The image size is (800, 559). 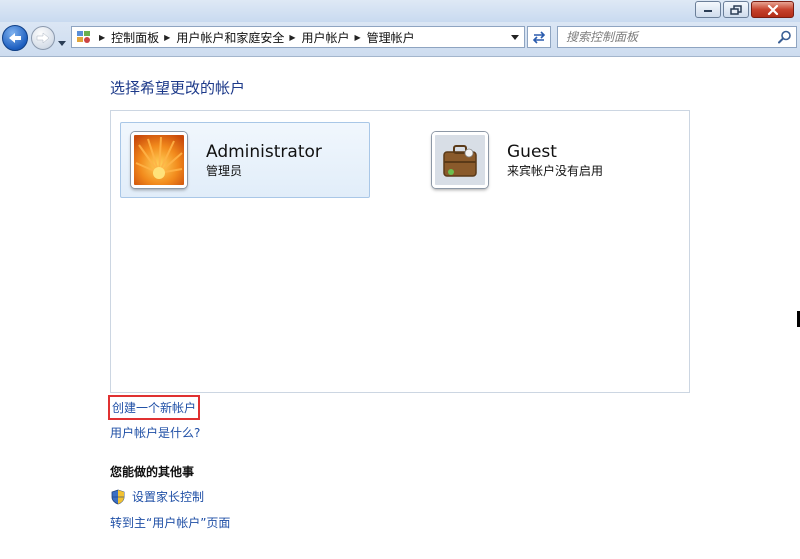 I want to click on breadcrumb-manage-accounts: 管理帐户, so click(x=391, y=37).